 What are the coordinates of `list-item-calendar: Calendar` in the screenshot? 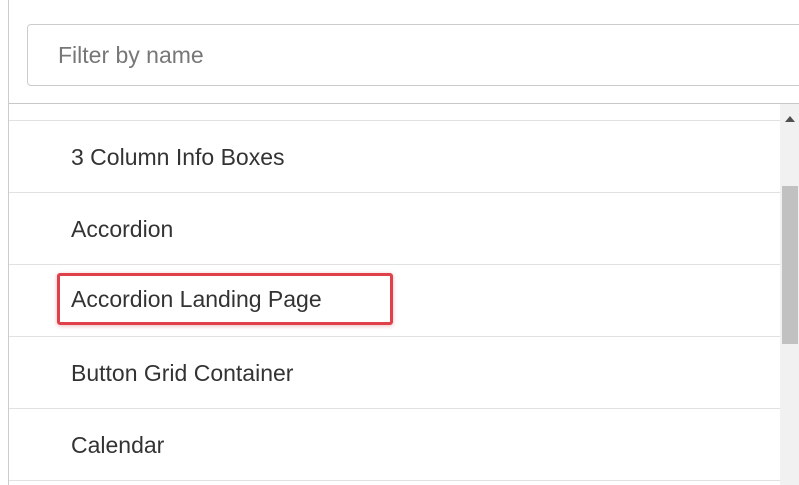 It's located at (394, 445).